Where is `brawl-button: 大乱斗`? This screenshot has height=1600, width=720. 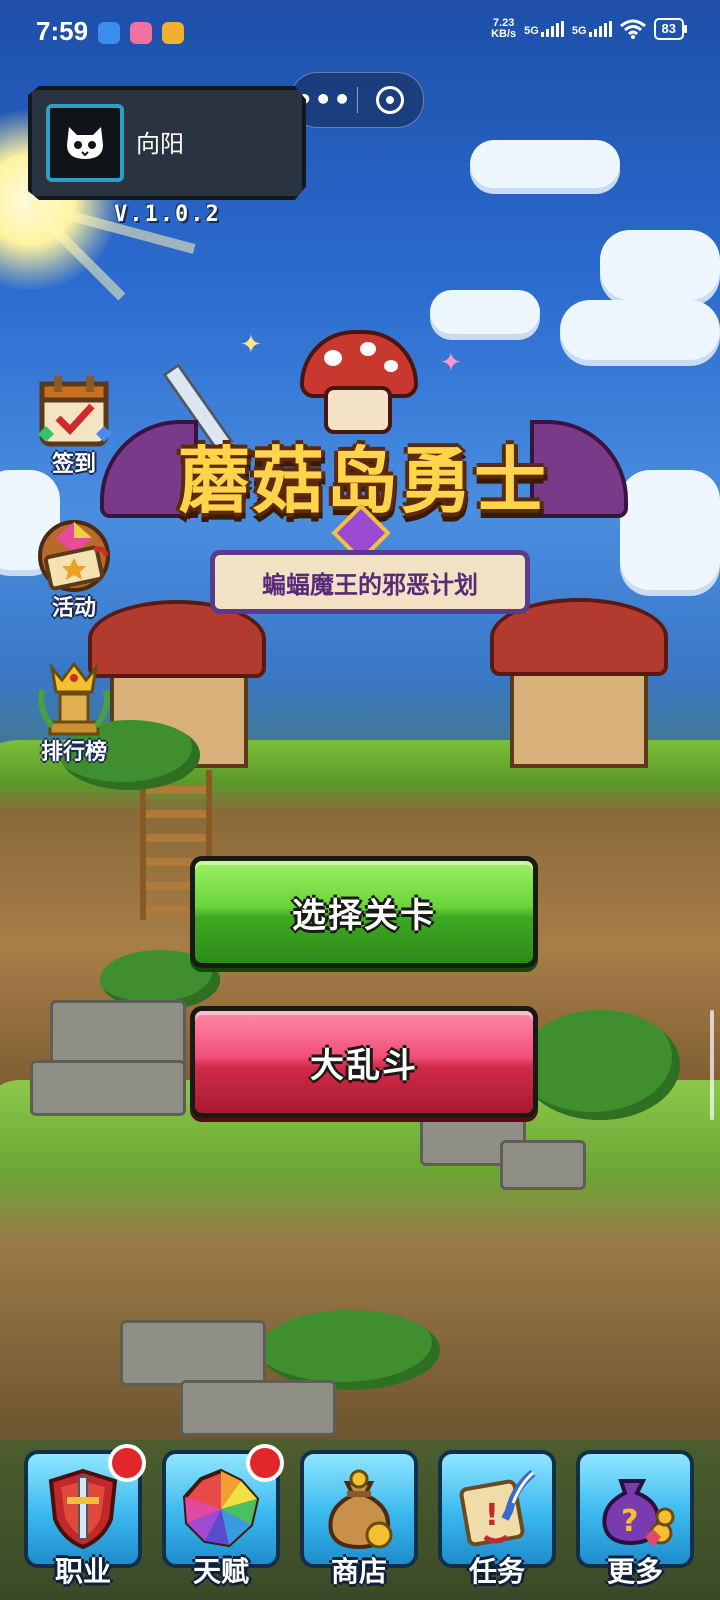 brawl-button: 大乱斗 is located at coordinates (364, 1062).